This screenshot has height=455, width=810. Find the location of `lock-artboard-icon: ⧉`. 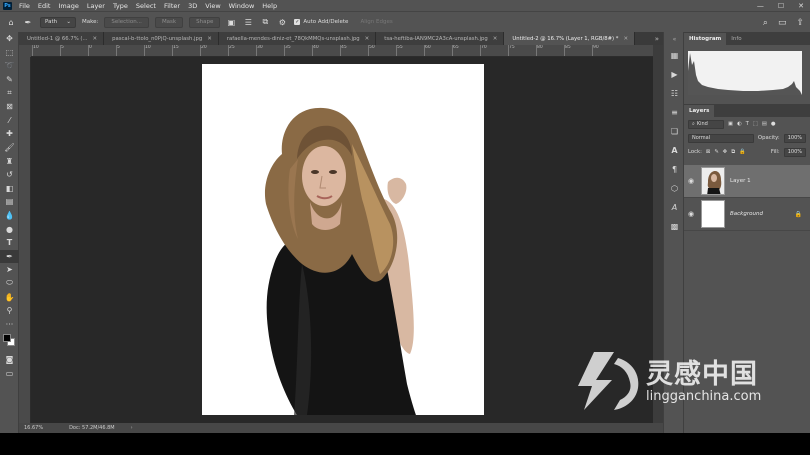

lock-artboard-icon: ⧉ is located at coordinates (733, 152).